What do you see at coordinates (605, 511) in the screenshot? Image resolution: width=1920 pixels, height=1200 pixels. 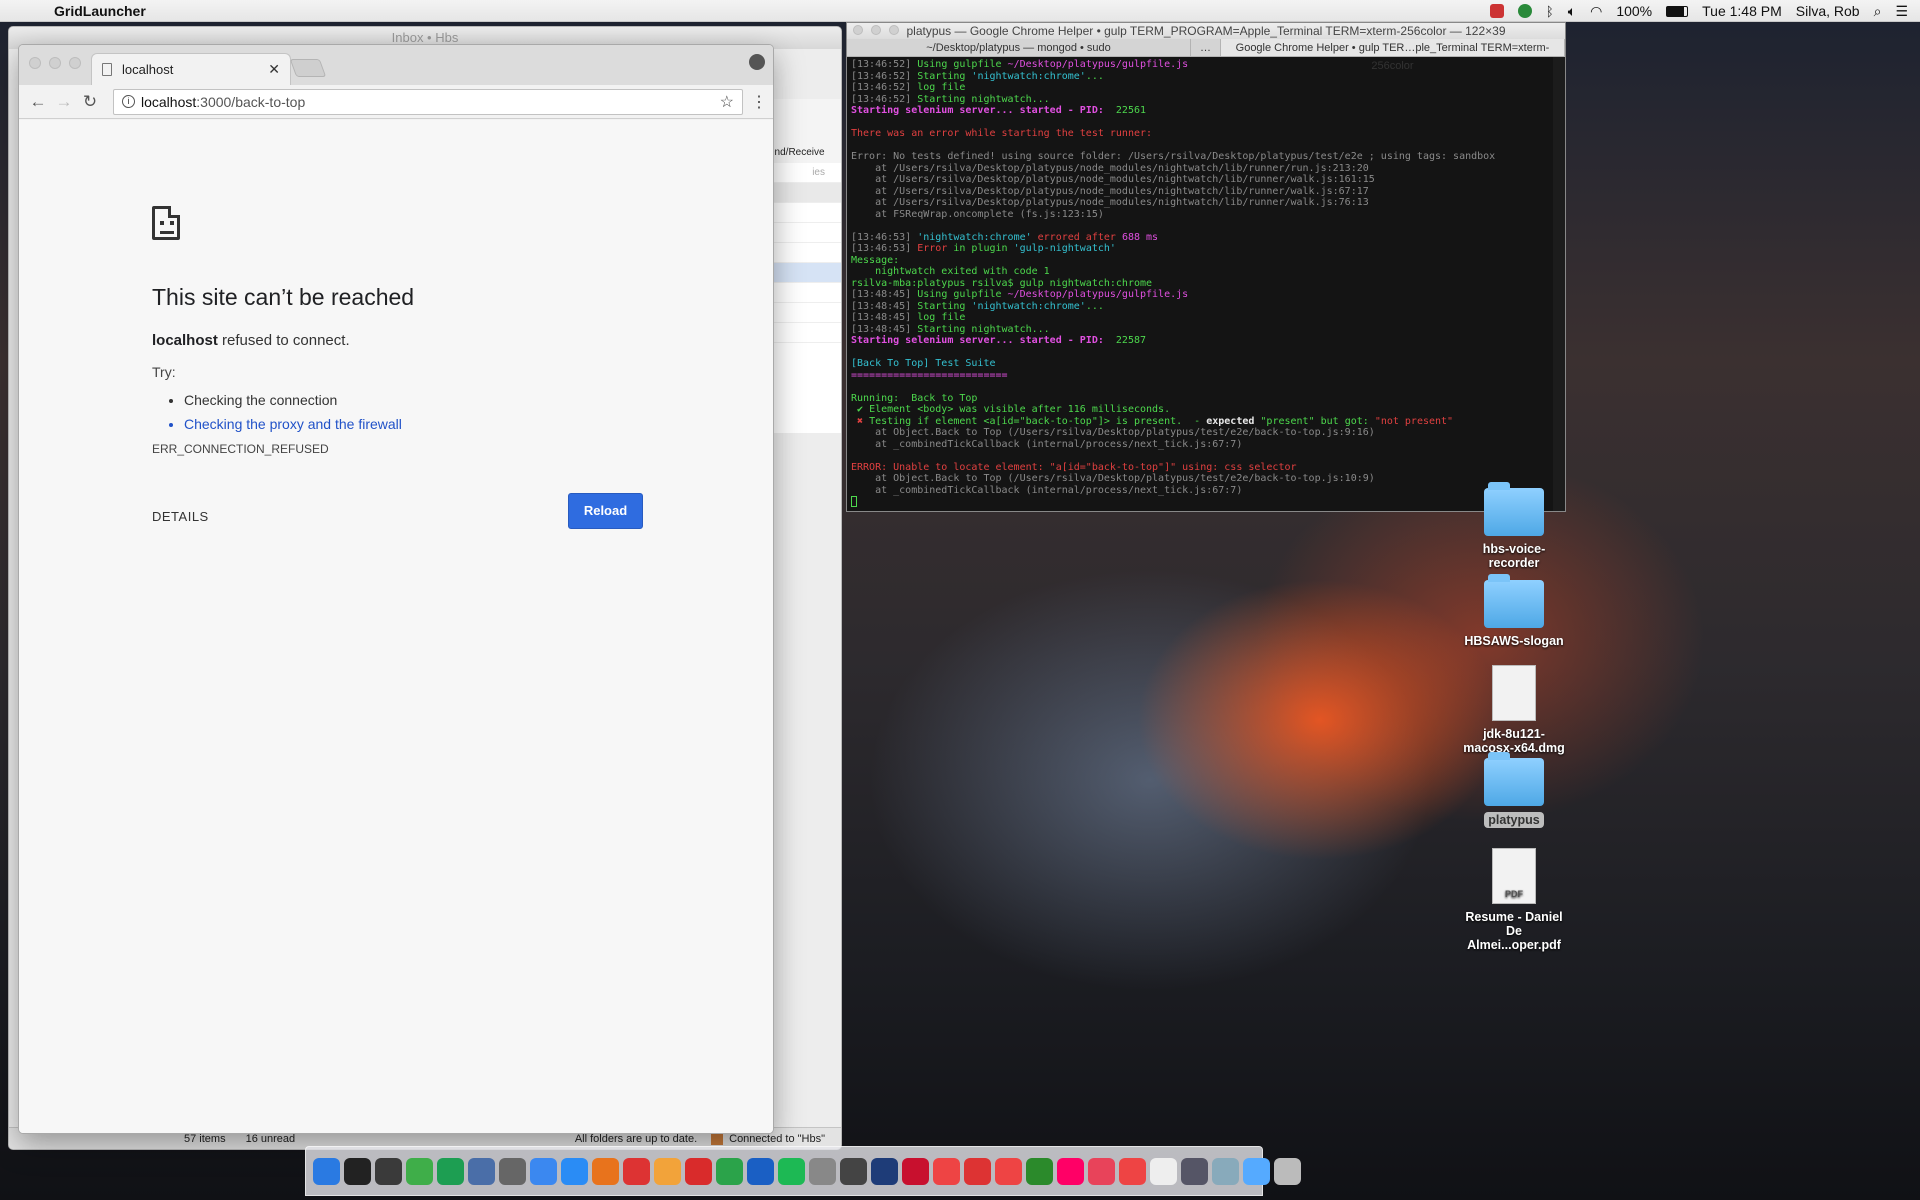 I see `reload-button: Reload` at bounding box center [605, 511].